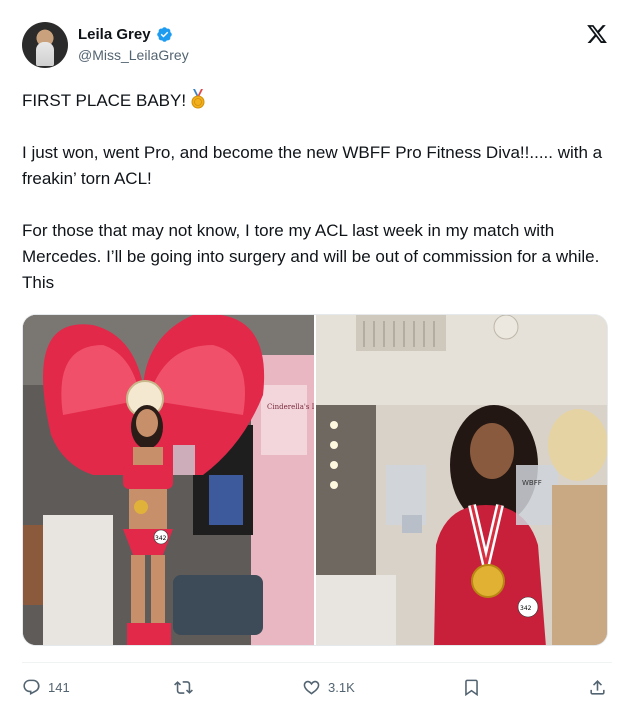  I want to click on author-handle: @Miss_LeilaGrey, so click(133, 55).